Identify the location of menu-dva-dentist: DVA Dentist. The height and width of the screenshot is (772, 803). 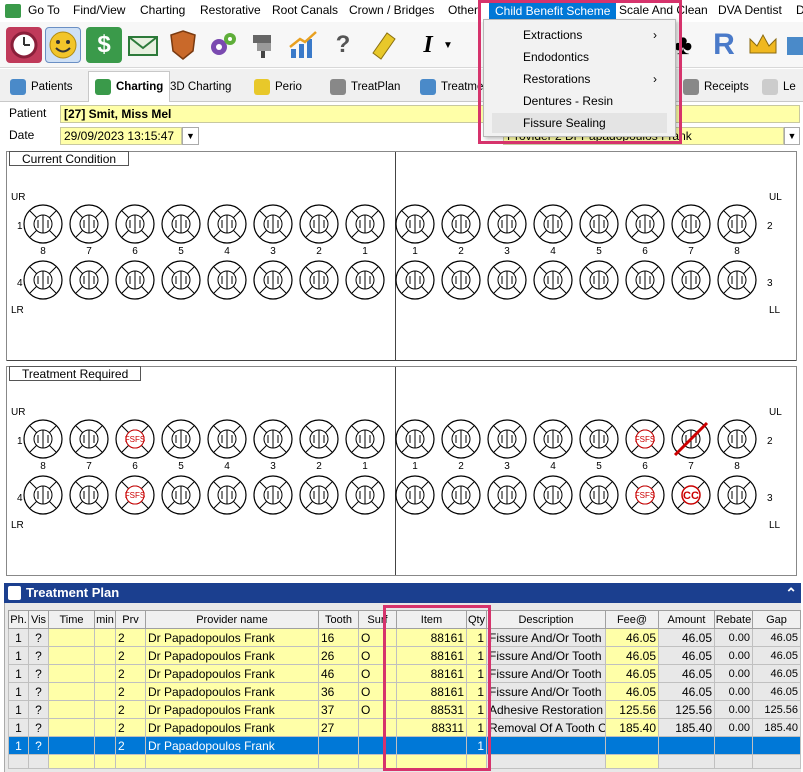
(750, 10).